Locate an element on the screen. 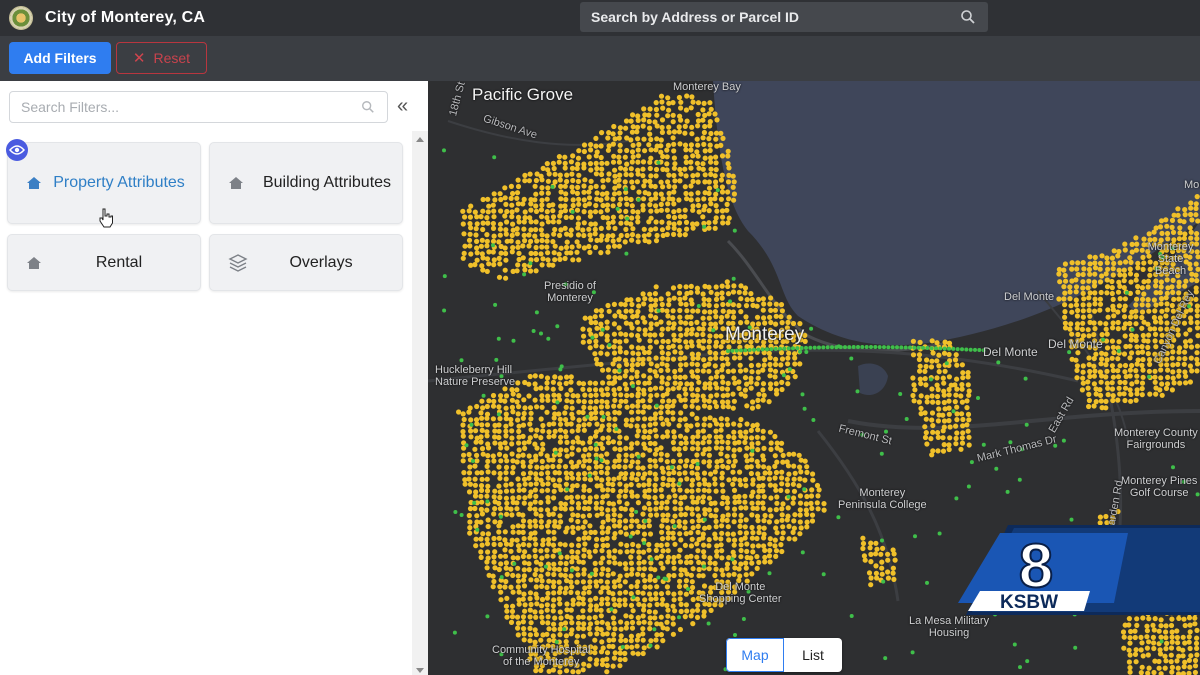 This screenshot has width=1200, height=675. label-fairgrounds: Monterey County Fairgrounds is located at coordinates (1156, 439).